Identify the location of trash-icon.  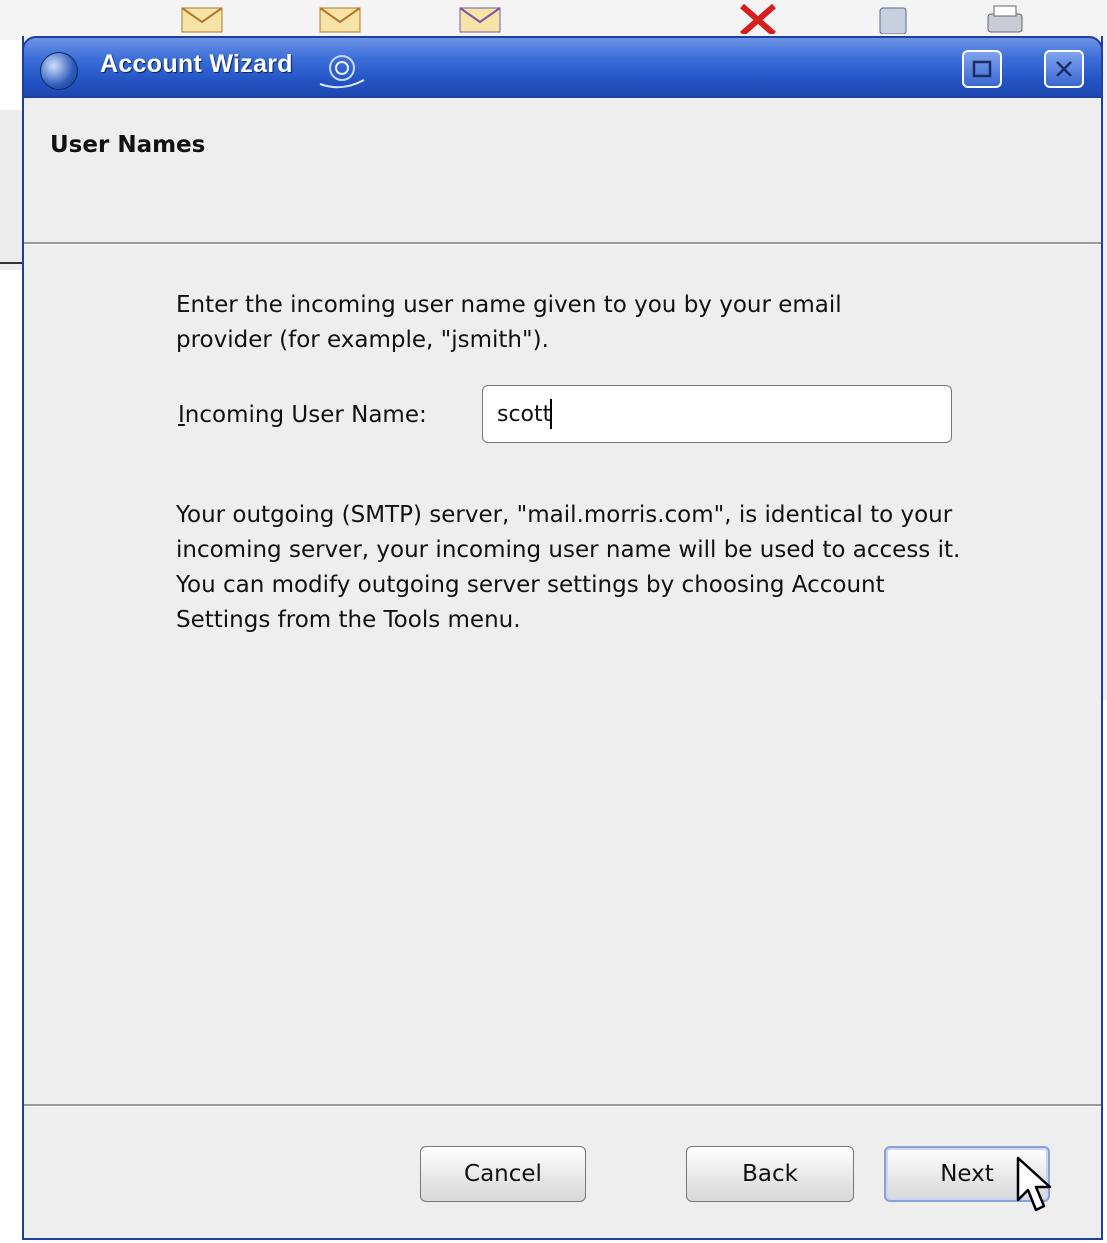
(893, 20).